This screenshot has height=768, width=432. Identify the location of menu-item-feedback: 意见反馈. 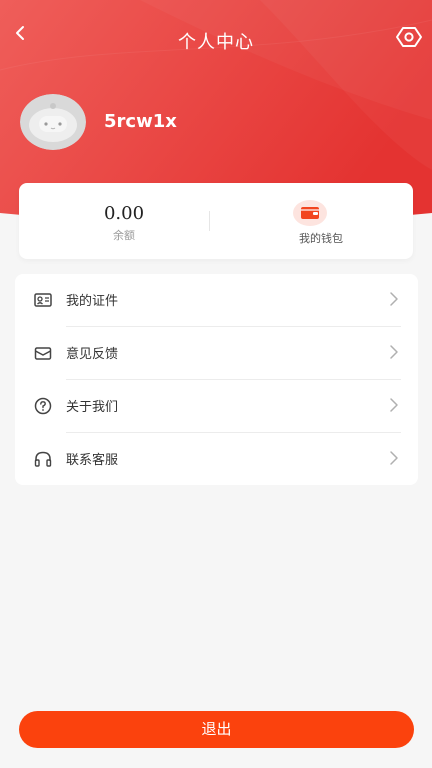
(216, 353).